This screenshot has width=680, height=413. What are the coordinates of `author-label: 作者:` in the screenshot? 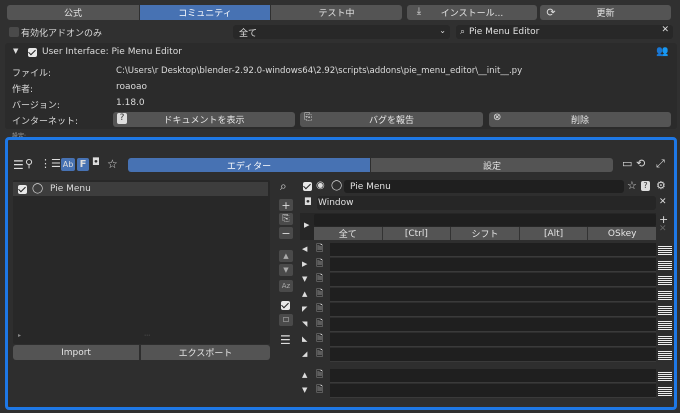 It's located at (23, 90).